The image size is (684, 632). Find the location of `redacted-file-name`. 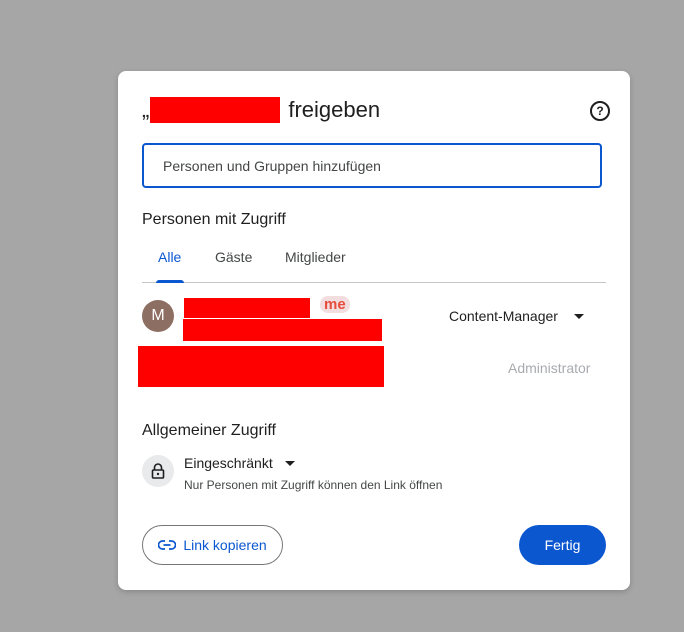

redacted-file-name is located at coordinates (215, 110).